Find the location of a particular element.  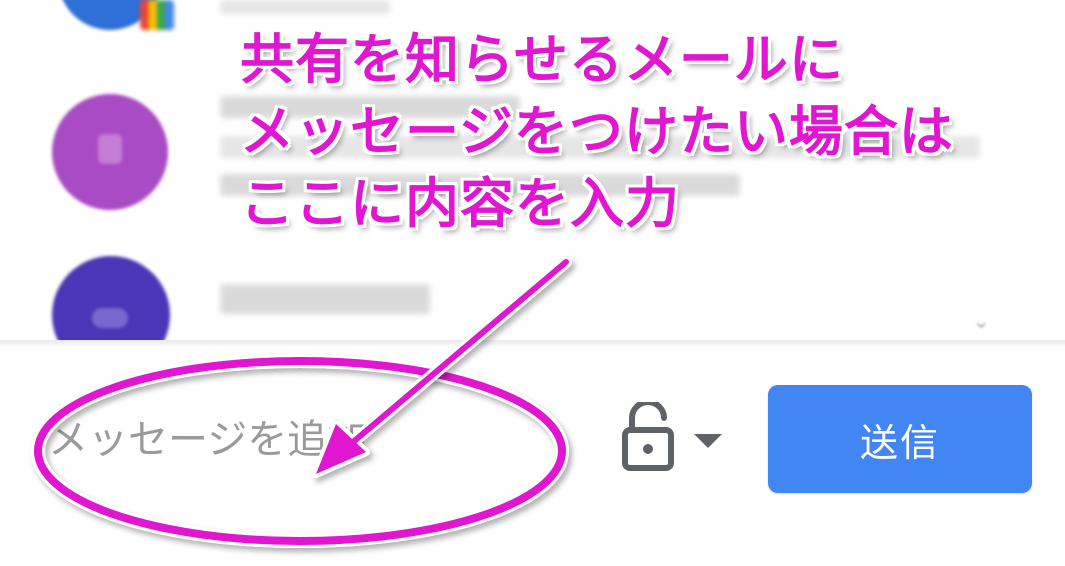

contact-avatar is located at coordinates (110, 152).